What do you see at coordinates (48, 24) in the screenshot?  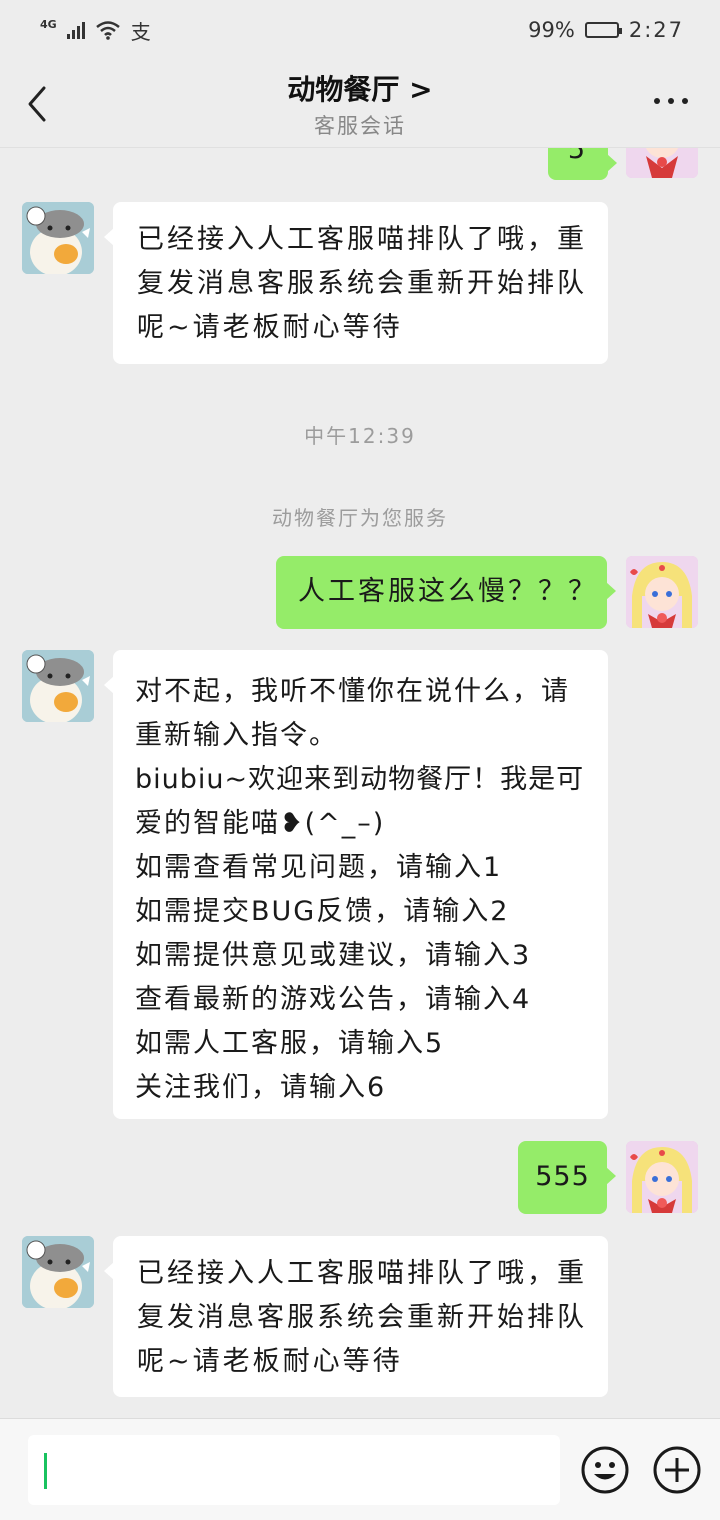 I see `network-label: 4G` at bounding box center [48, 24].